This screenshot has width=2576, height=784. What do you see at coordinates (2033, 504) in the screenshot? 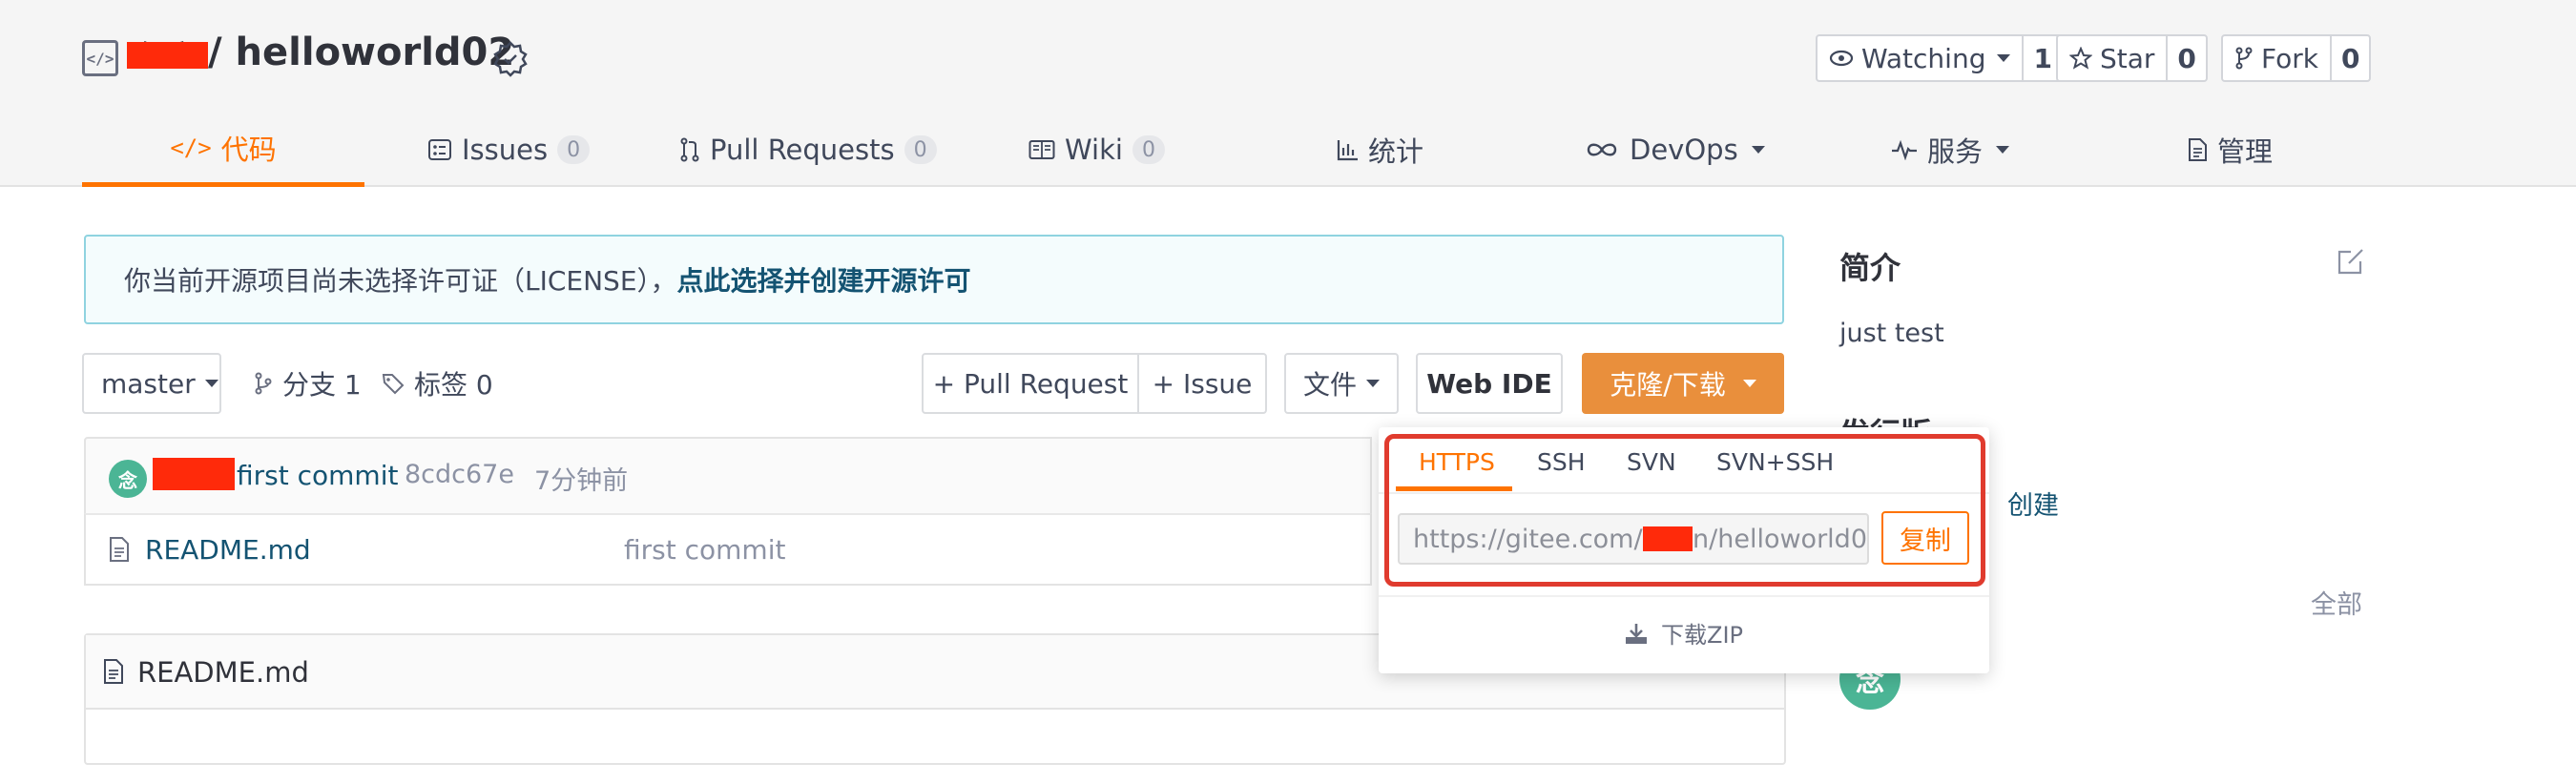
I see `create-release-link: 创建` at bounding box center [2033, 504].